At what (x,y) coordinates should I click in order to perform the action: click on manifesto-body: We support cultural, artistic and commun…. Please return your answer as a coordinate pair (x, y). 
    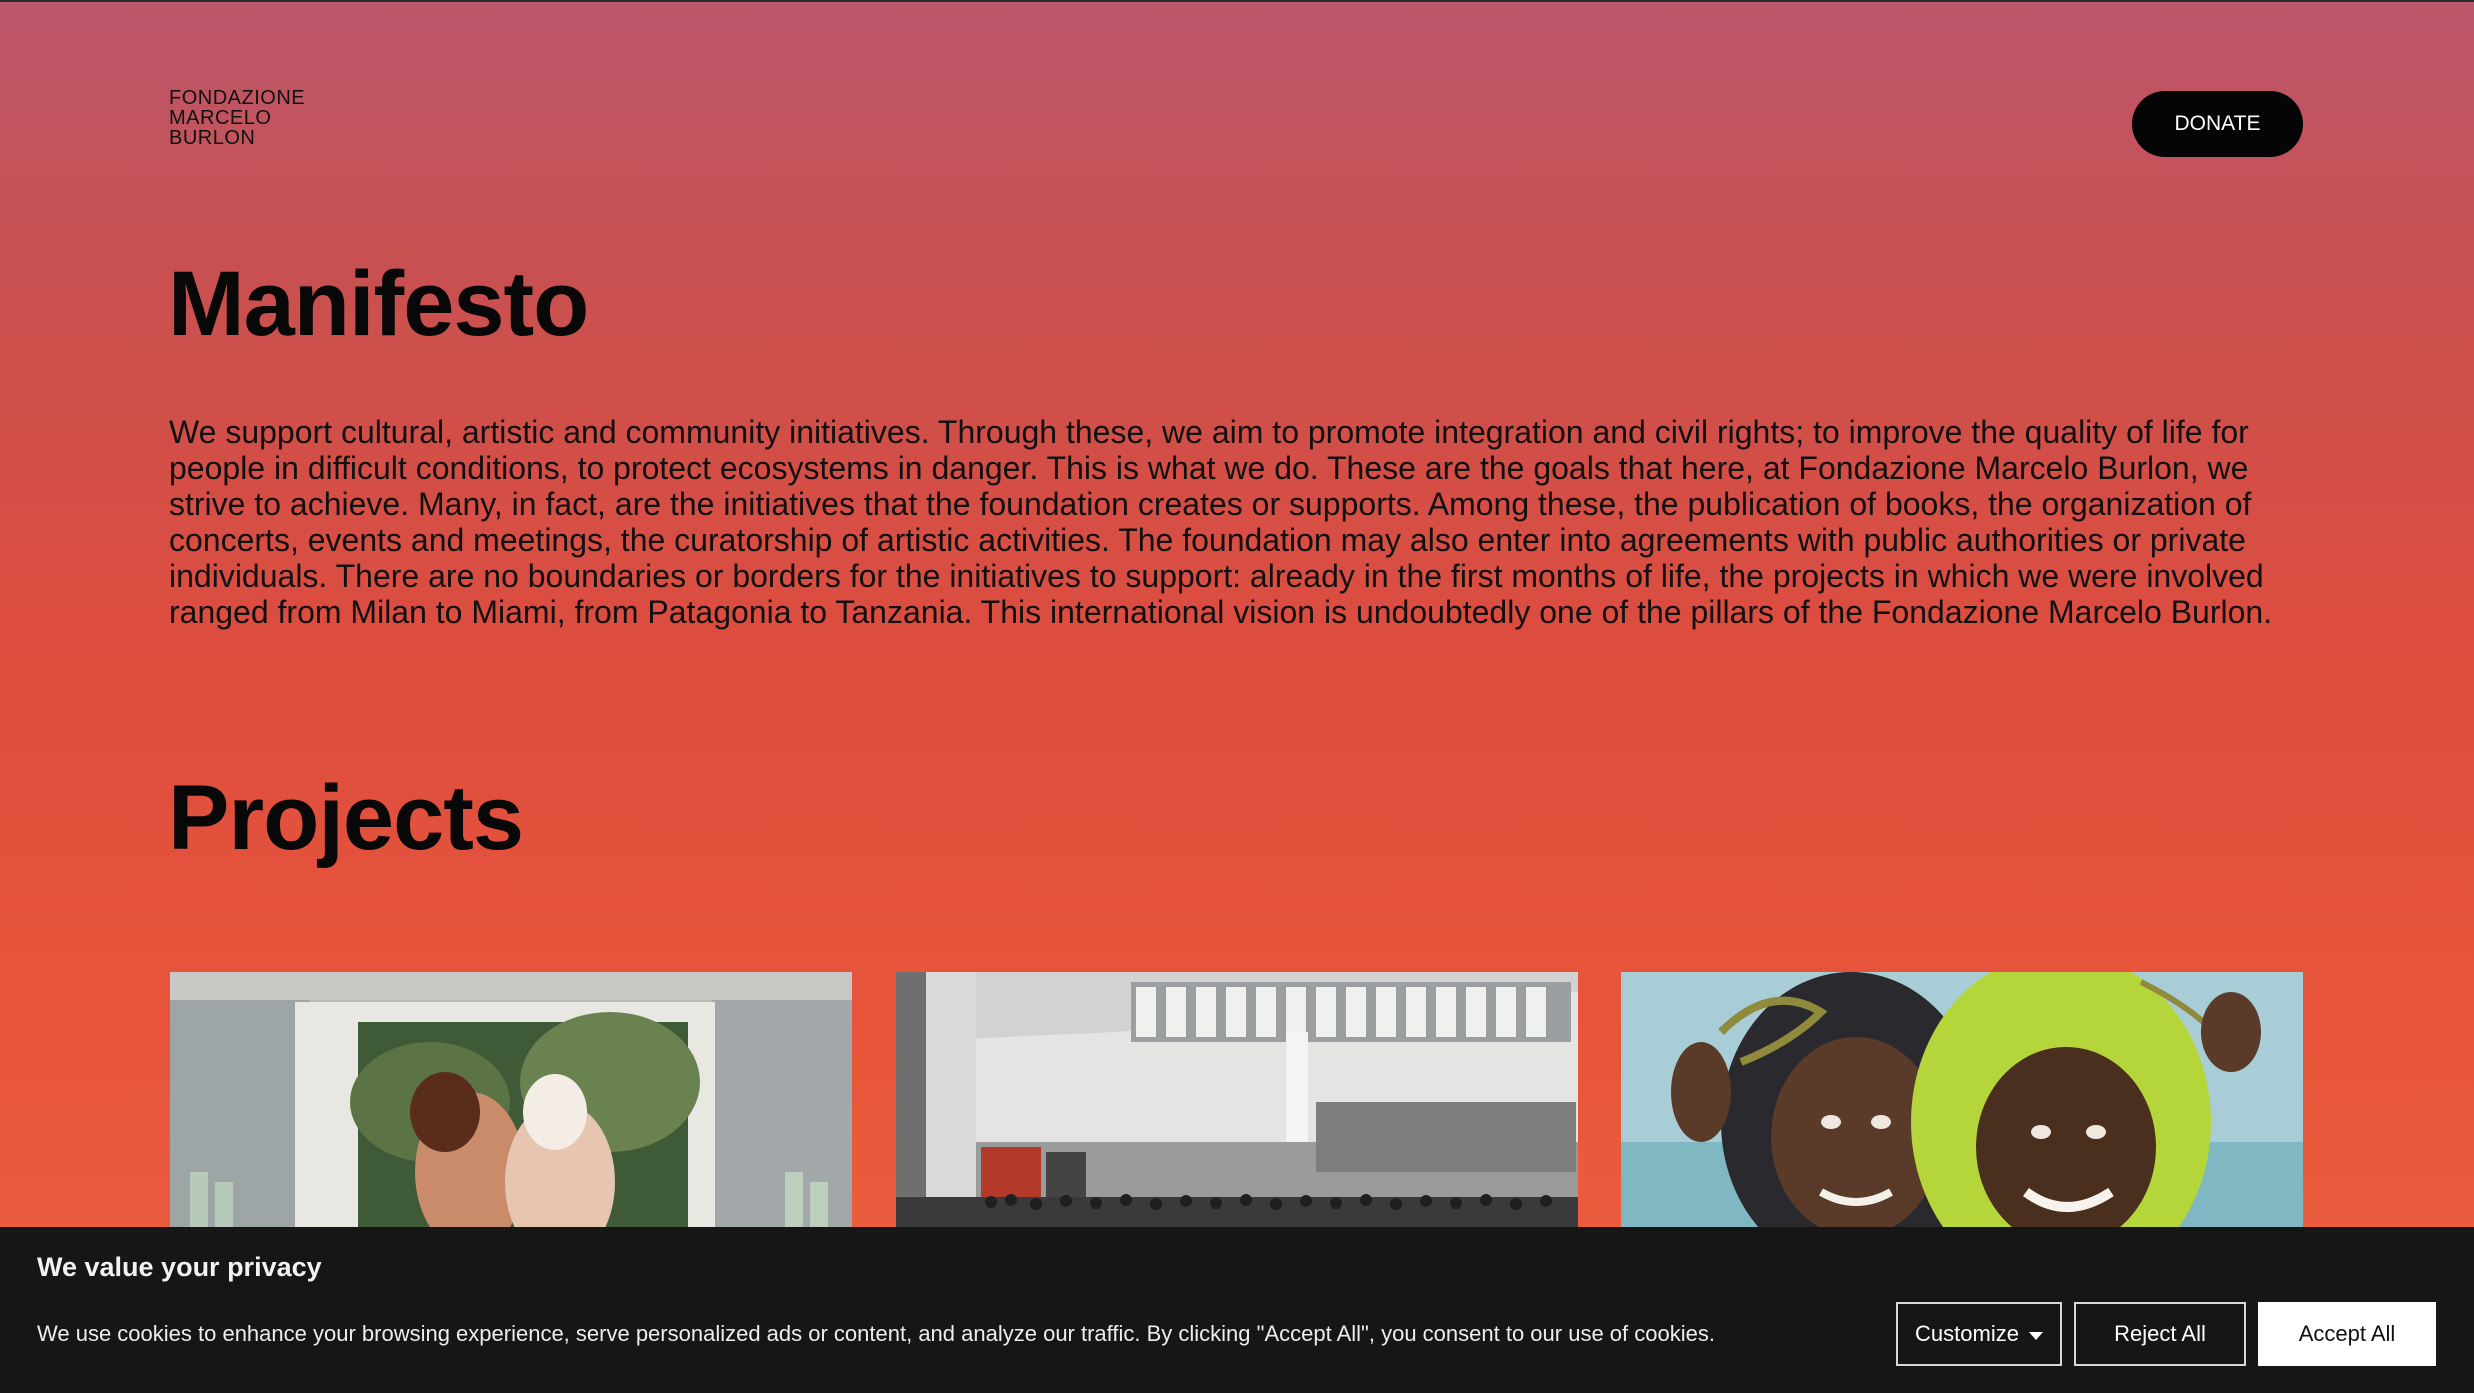
    Looking at the image, I should click on (1221, 522).